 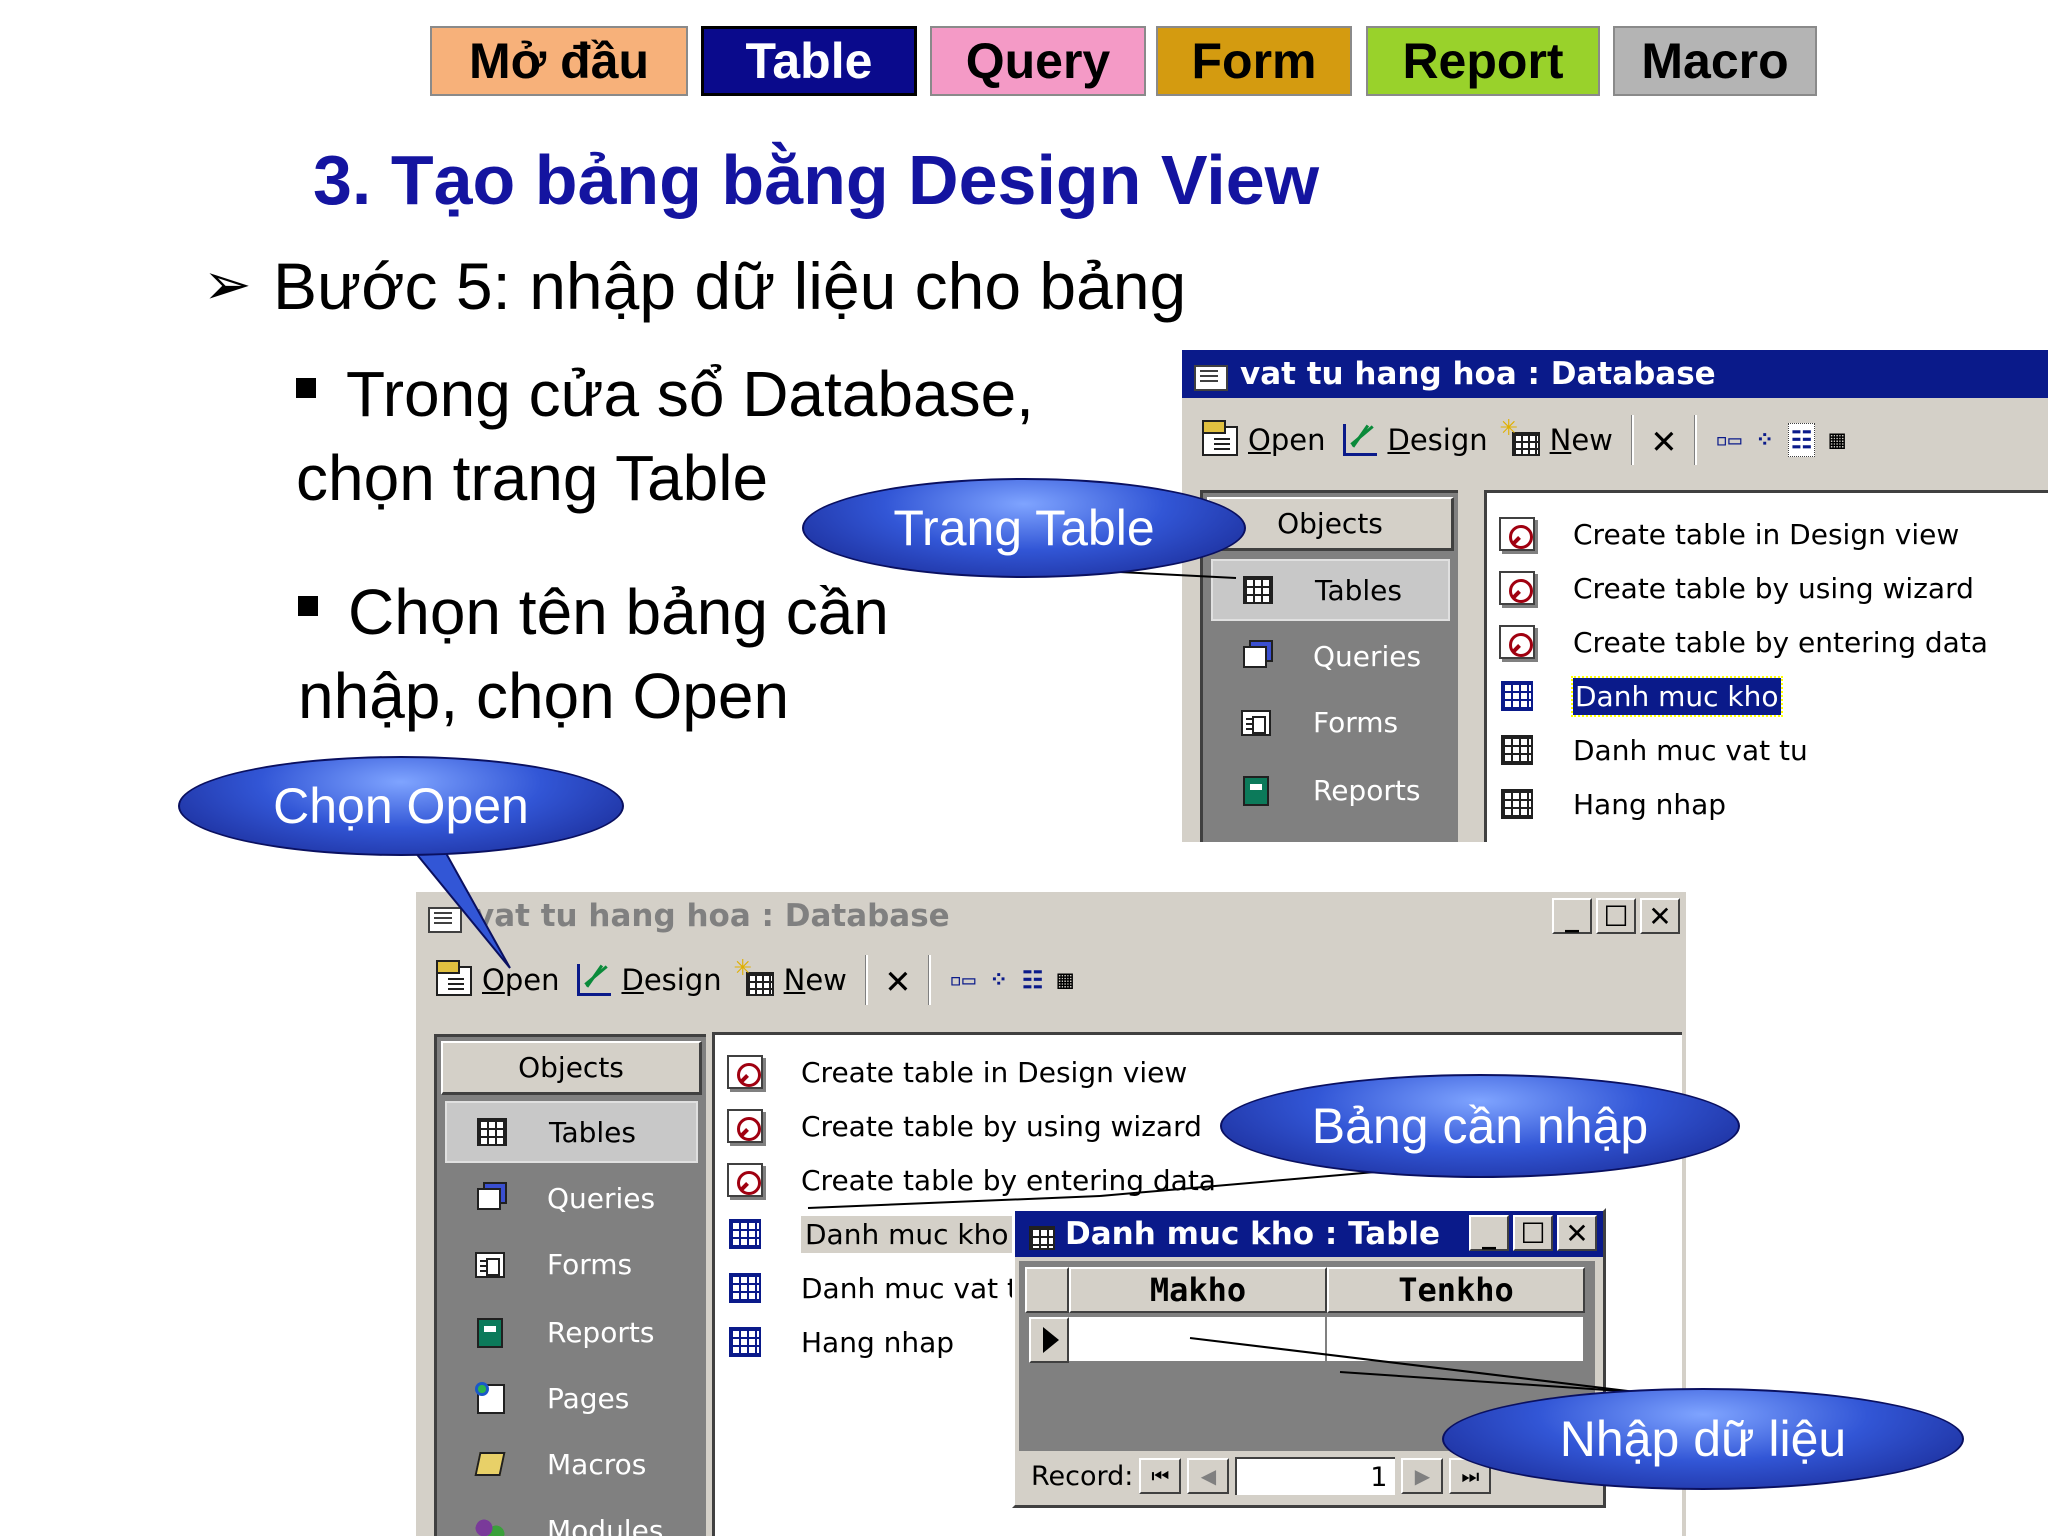 I want to click on record-number-value: 1, so click(x=1379, y=1477).